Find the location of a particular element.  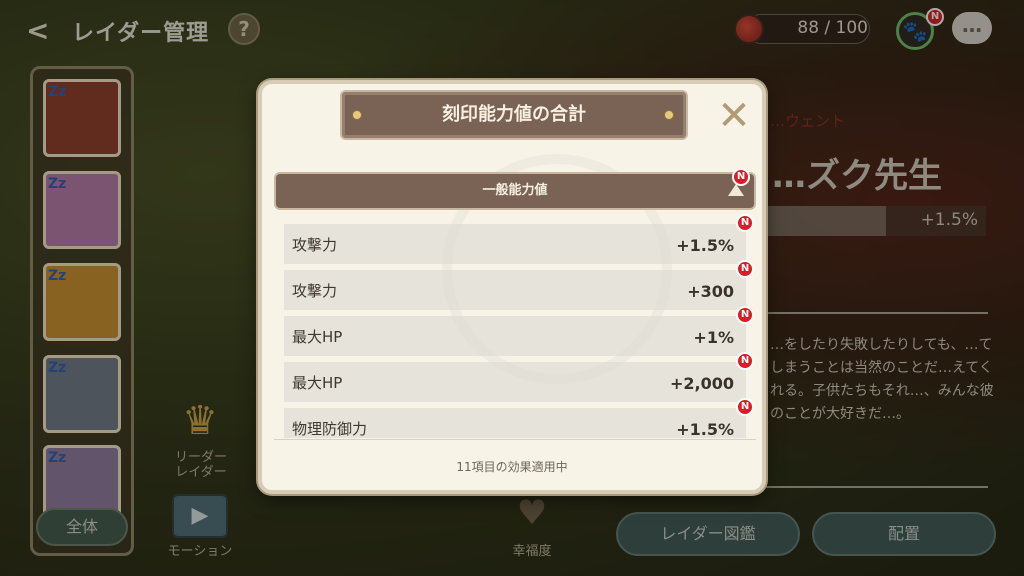

stat-value: +300 is located at coordinates (710, 291).